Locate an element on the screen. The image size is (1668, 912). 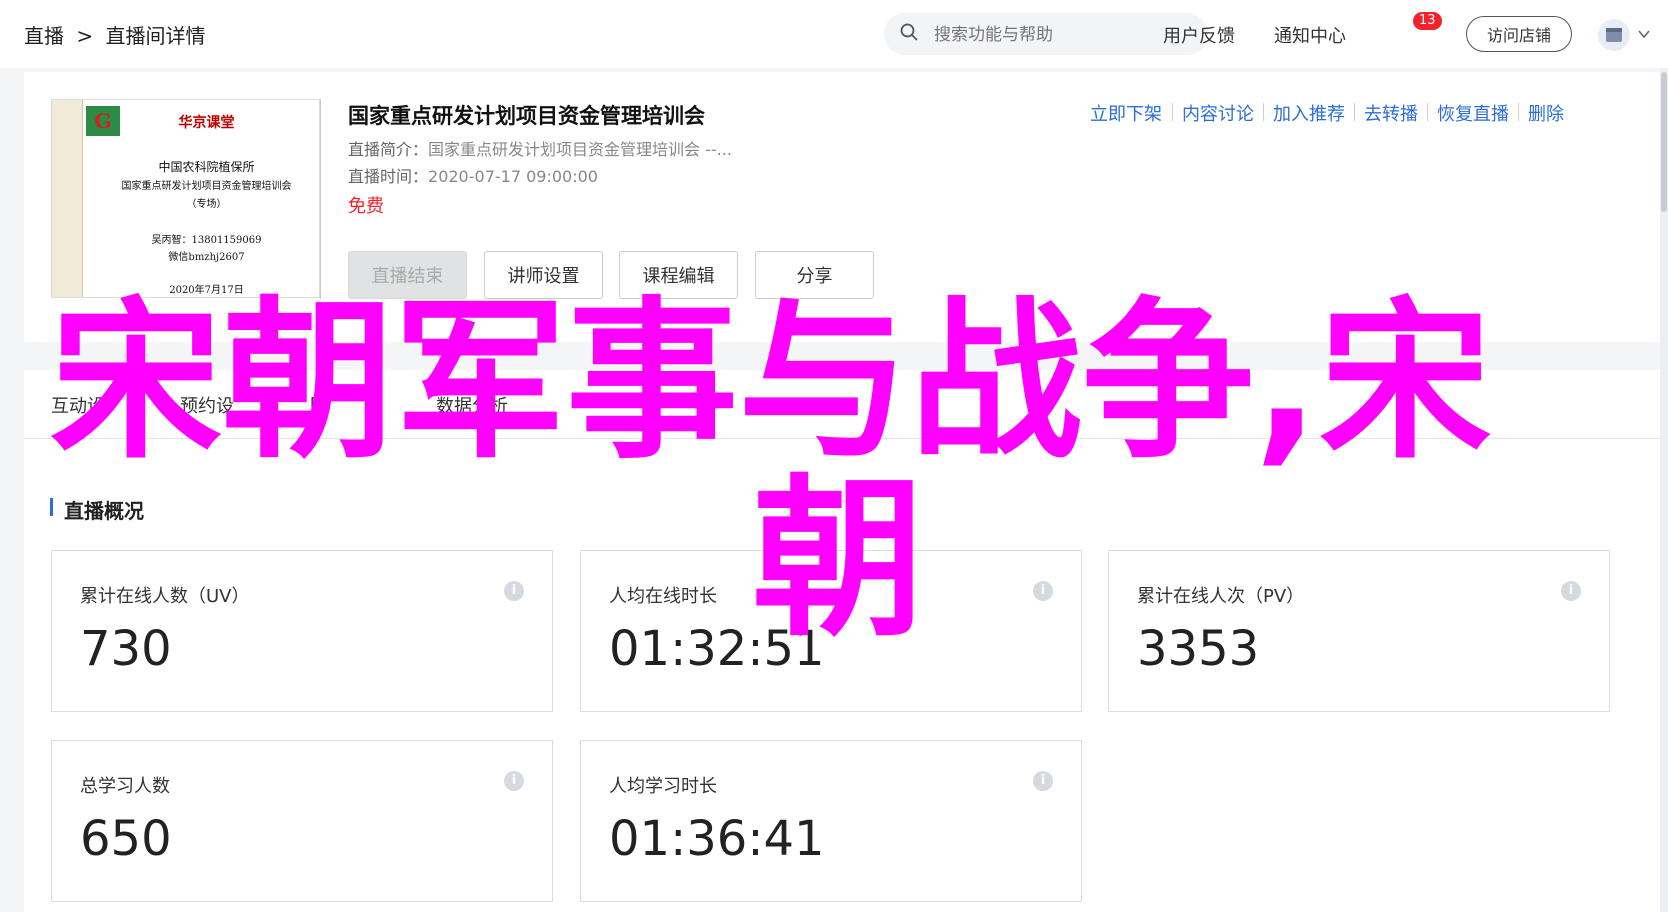
breadcrumb-root: 直播 is located at coordinates (44, 36).